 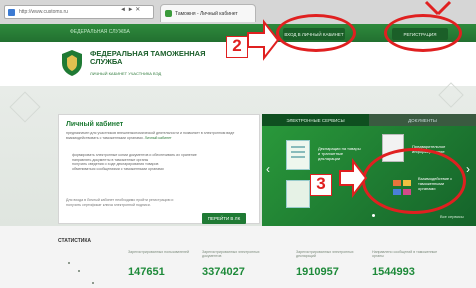 What do you see at coordinates (224, 218) in the screenshot?
I see `go-to-cabinet-button: ПЕРЕЙТИ В ЛК` at bounding box center [224, 218].